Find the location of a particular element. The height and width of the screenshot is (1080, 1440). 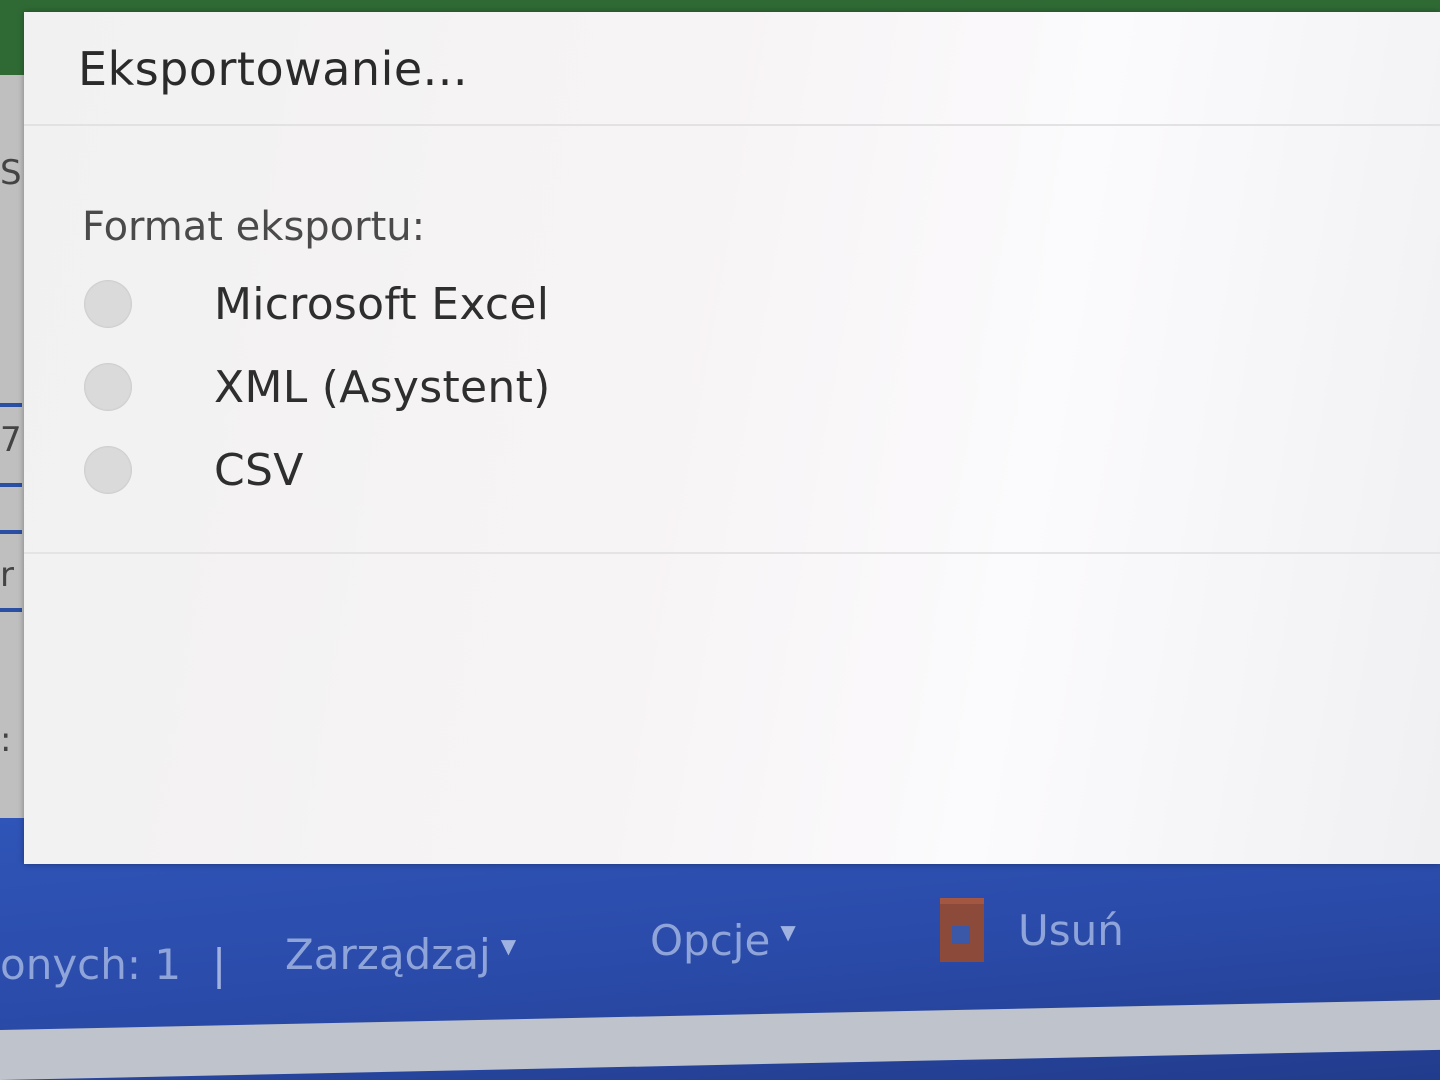

background-text-fragment: 7 is located at coordinates (11, 440).